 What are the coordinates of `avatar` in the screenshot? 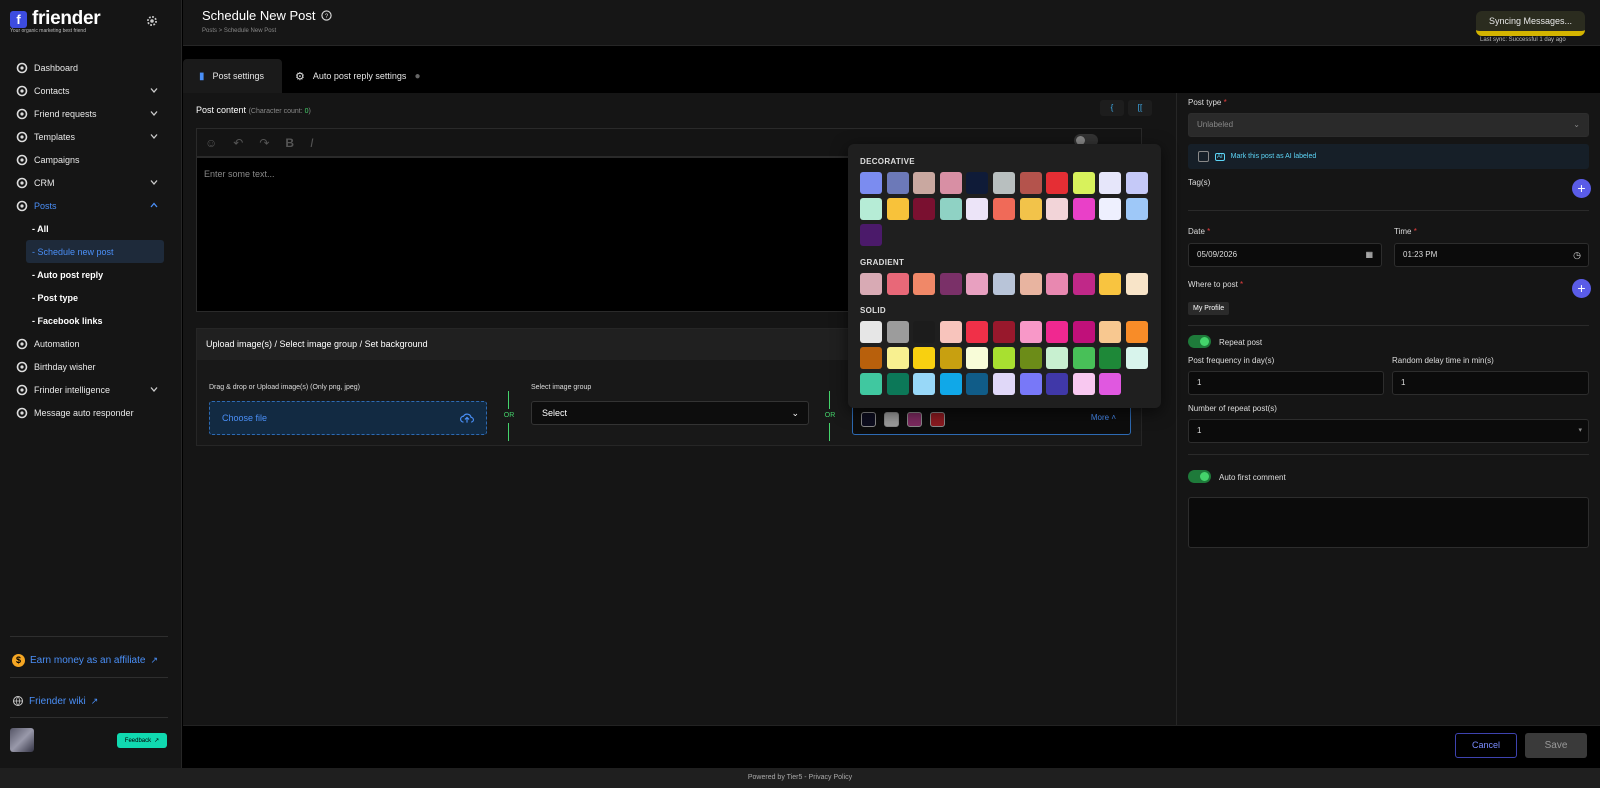 It's located at (22, 740).